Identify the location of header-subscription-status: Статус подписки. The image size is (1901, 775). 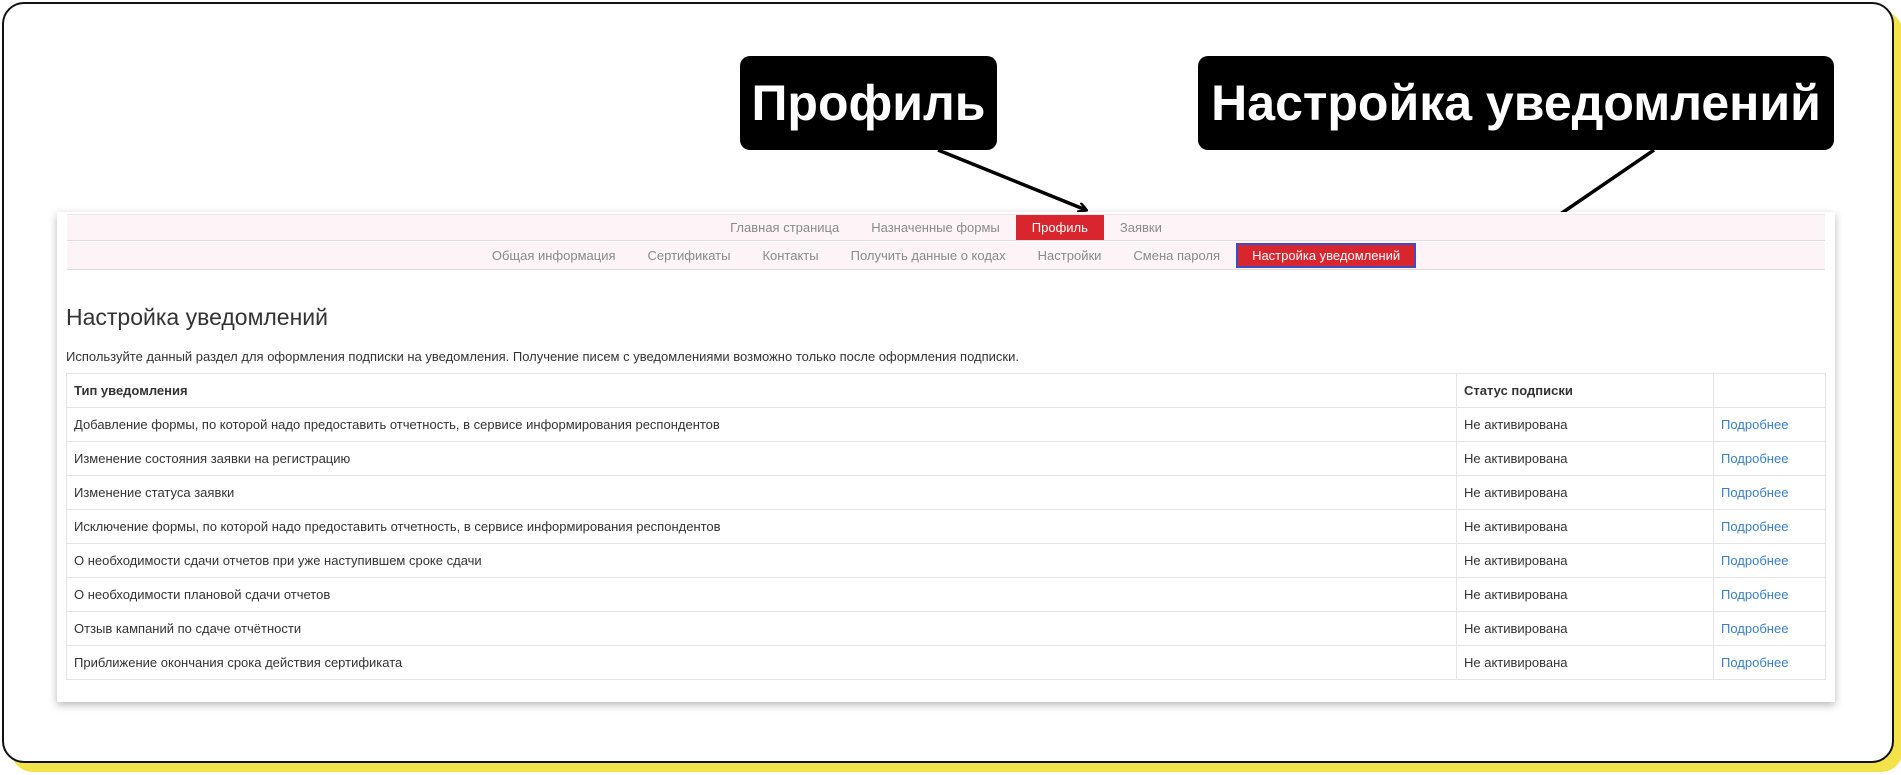
(1585, 390).